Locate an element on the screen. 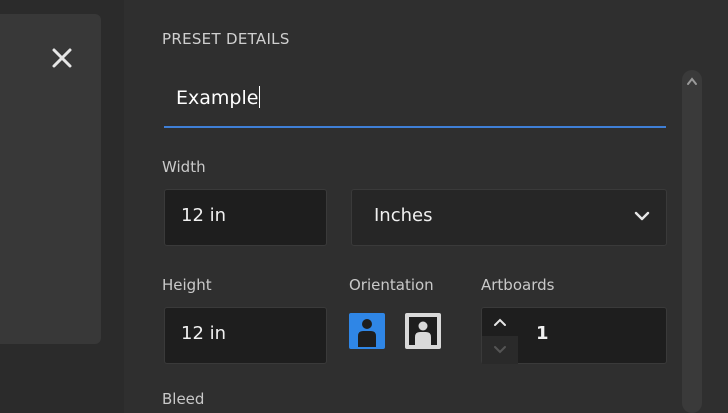 This screenshot has height=413, width=728. chevron-up-icon is located at coordinates (500, 322).